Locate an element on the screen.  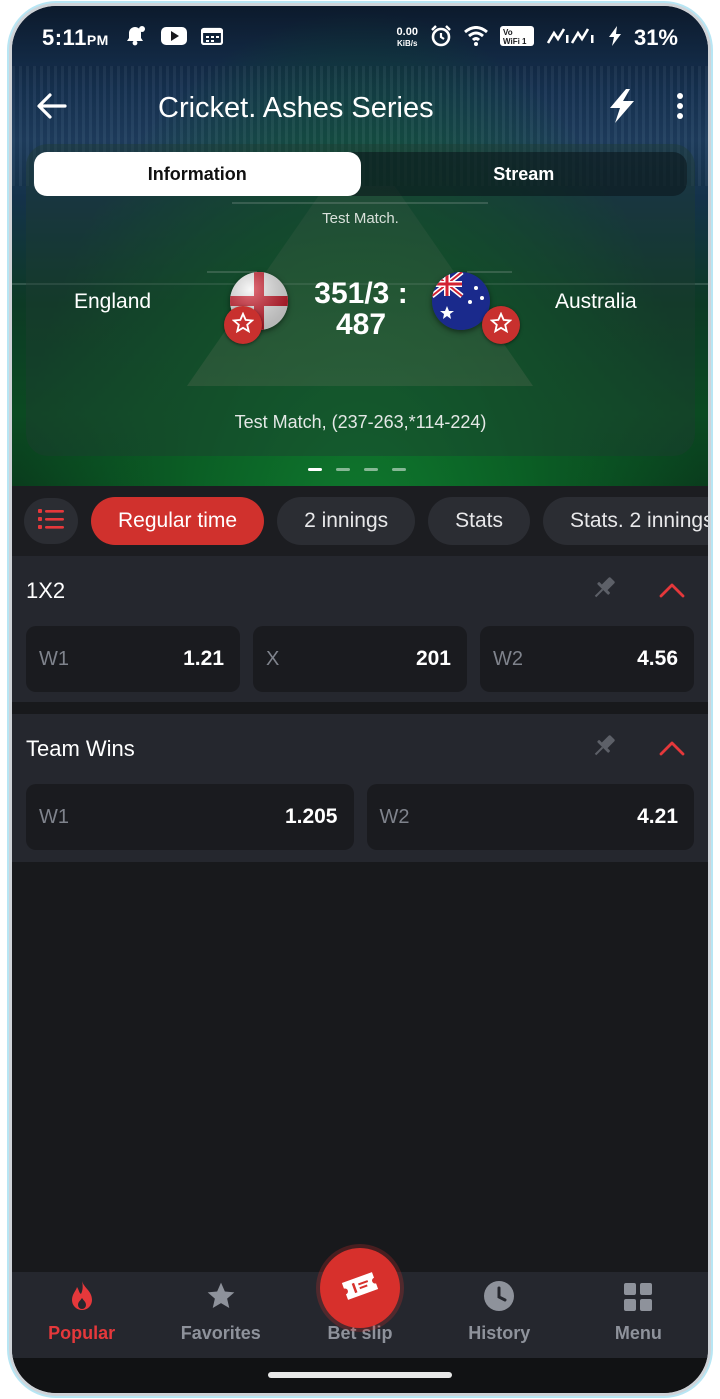
lightning-icon is located at coordinates (622, 108).